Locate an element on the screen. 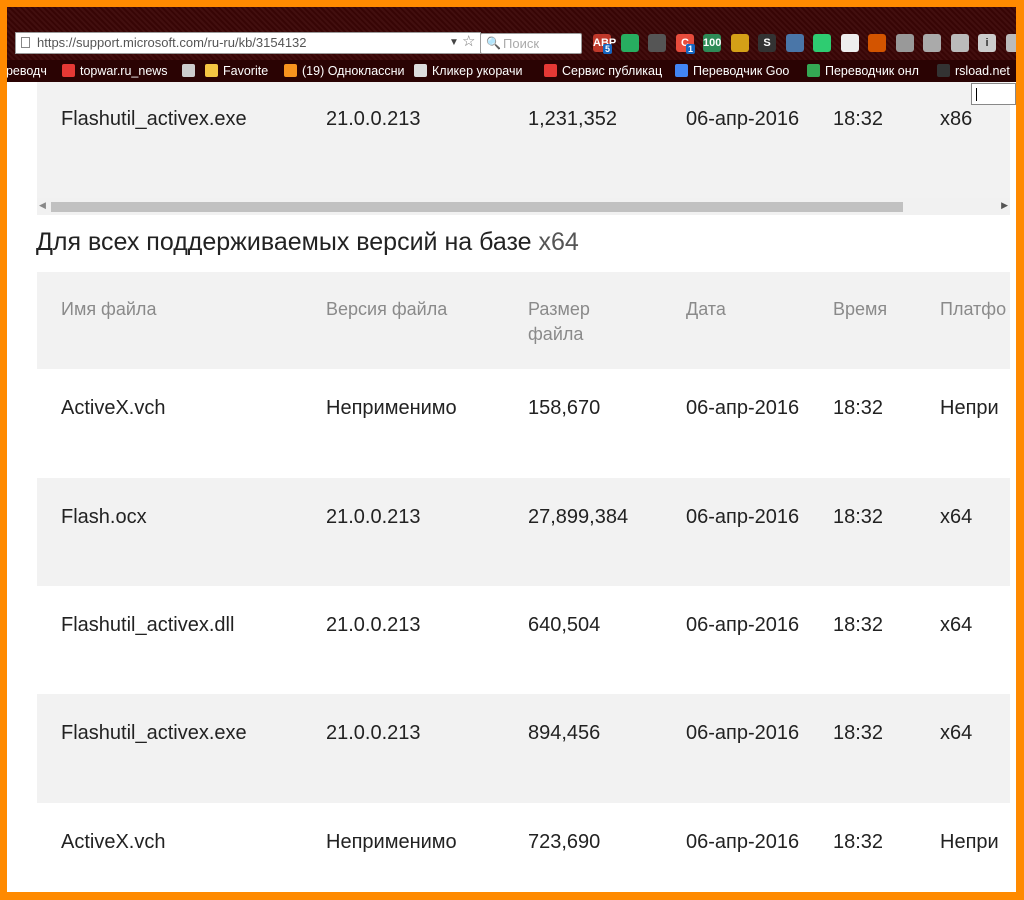 The height and width of the screenshot is (900, 1024). scrollbar-thumb is located at coordinates (477, 207).